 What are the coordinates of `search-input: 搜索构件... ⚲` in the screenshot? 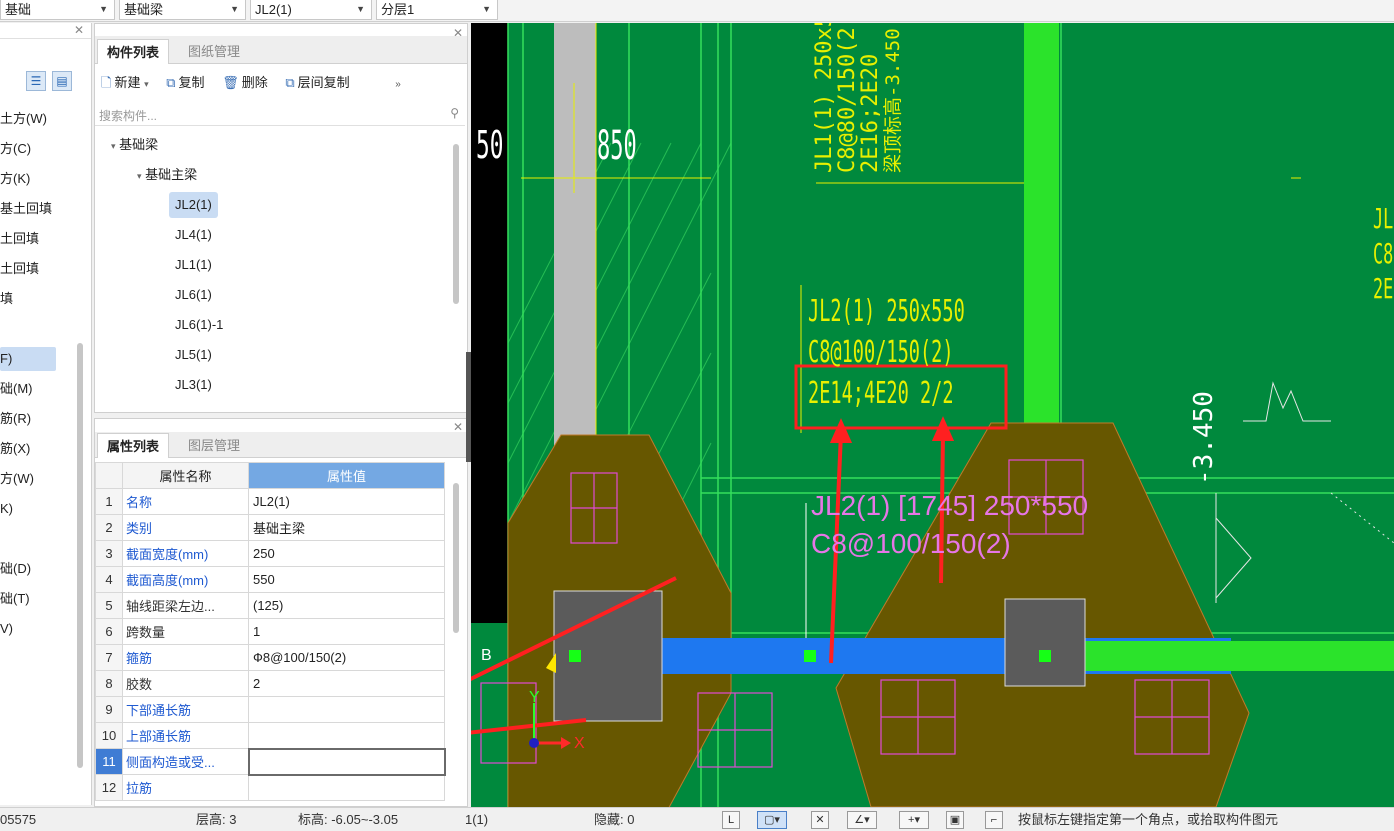 It's located at (280, 115).